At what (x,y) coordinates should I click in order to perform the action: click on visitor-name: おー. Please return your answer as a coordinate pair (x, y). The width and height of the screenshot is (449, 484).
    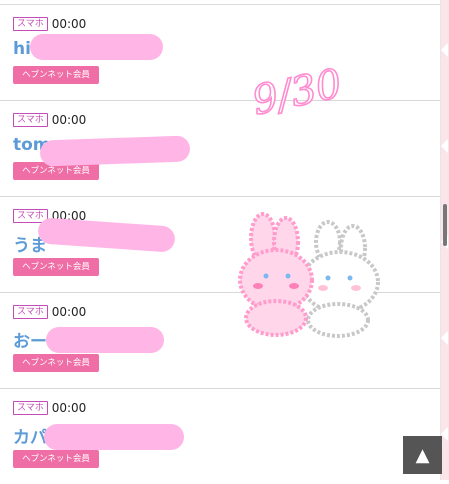
    Looking at the image, I should click on (30, 339).